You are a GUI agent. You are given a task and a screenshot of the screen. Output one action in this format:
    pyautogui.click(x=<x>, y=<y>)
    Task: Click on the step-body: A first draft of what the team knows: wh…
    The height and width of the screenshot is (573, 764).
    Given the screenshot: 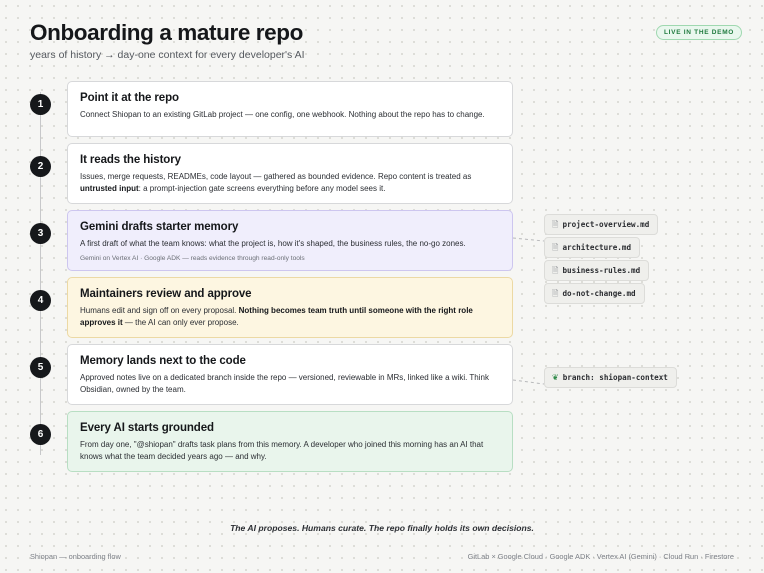 What is the action you would take?
    pyautogui.click(x=273, y=243)
    